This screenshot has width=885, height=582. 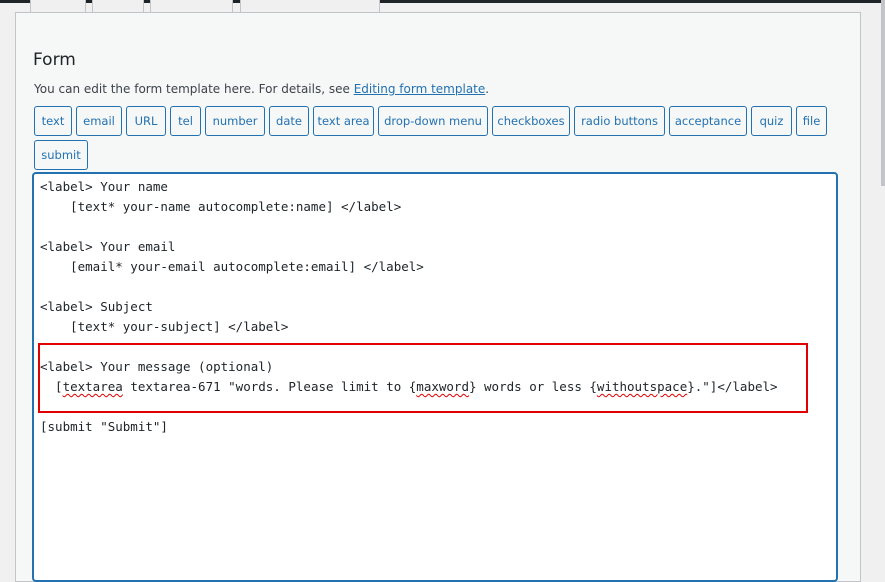 What do you see at coordinates (811, 121) in the screenshot?
I see `tag-button-file: file` at bounding box center [811, 121].